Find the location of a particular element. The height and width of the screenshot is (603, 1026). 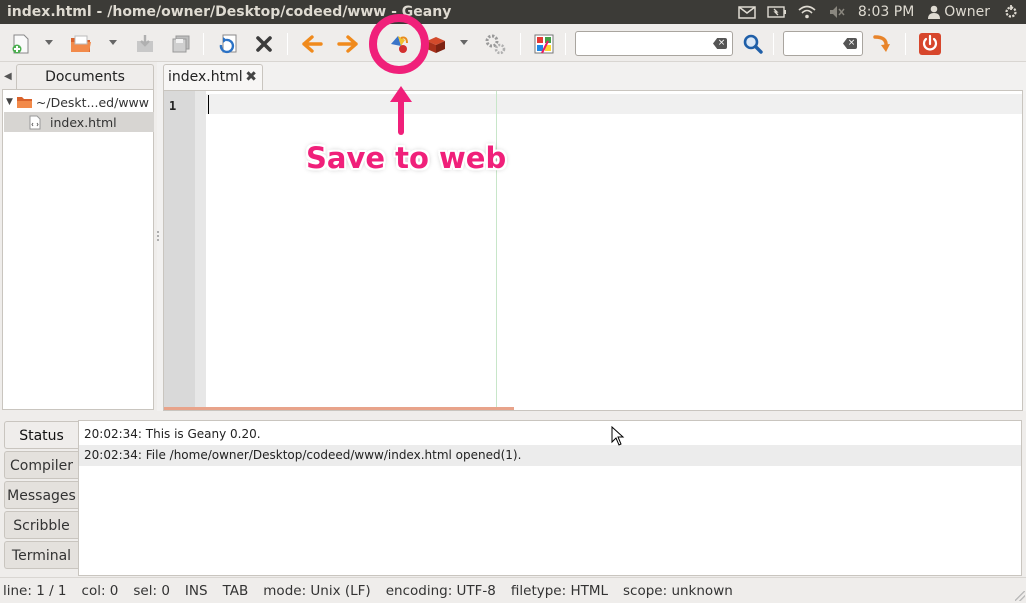

sidebar-scroll-left-icon: ◀ is located at coordinates (8, 76).